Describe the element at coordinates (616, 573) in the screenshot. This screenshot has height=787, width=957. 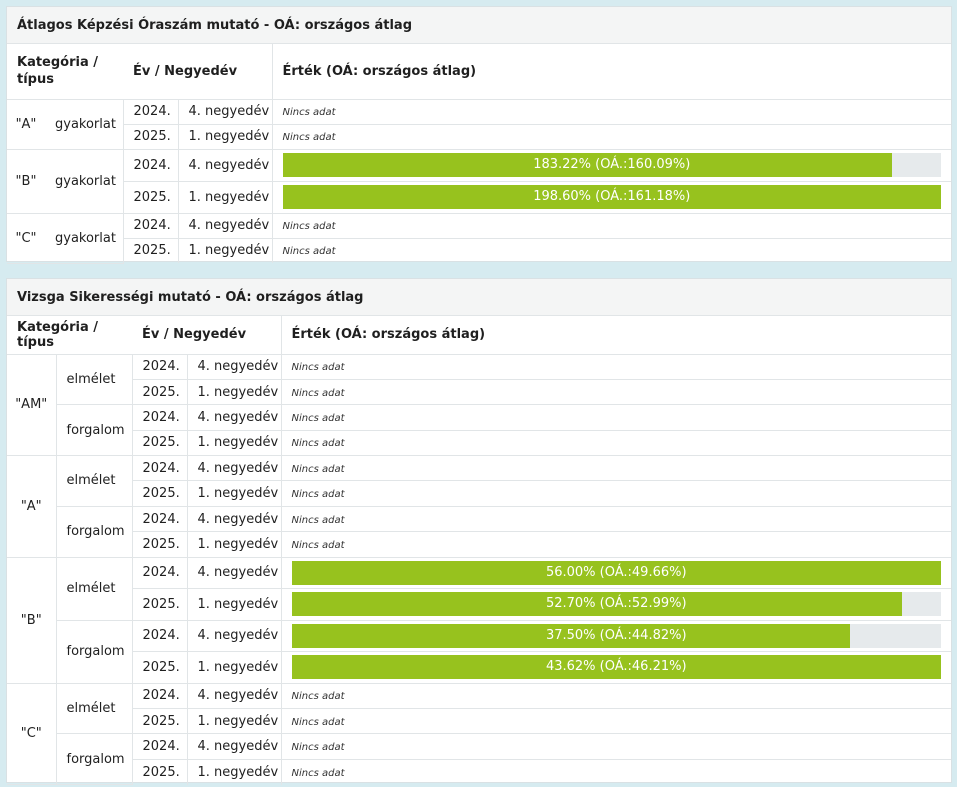
I see `value-cell: 56.00% (OÁ.:49.66%)` at that location.